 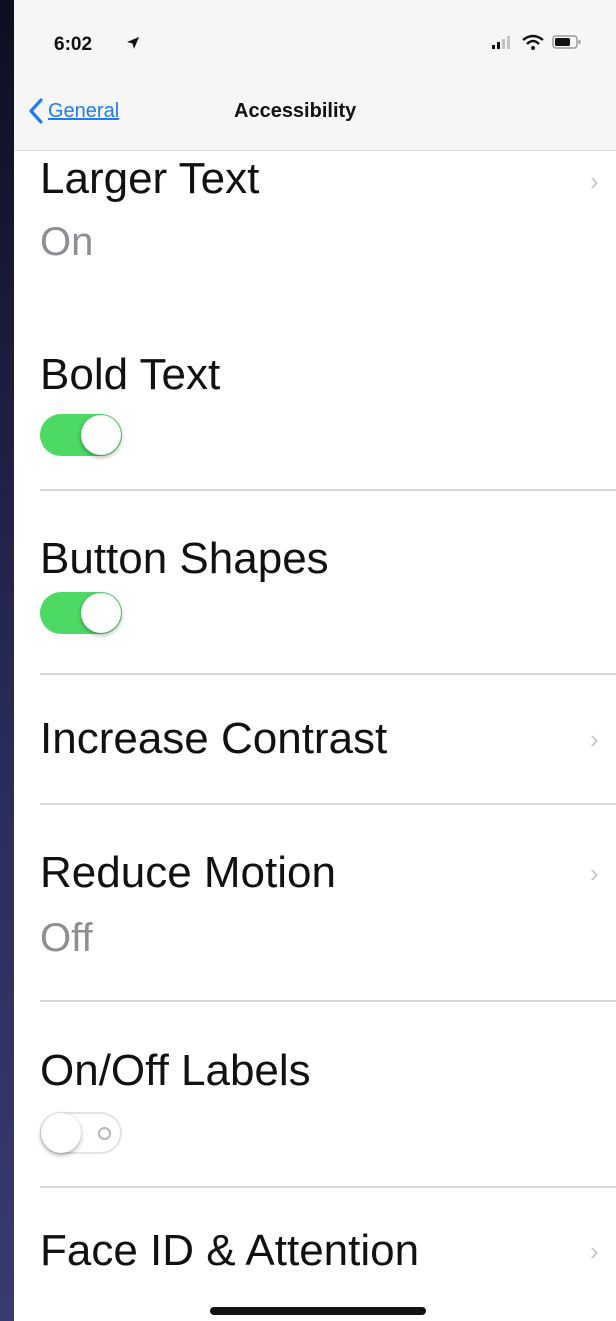 What do you see at coordinates (315, 910) in the screenshot?
I see `reduce-motion-row: Reduce Motion Off ›` at bounding box center [315, 910].